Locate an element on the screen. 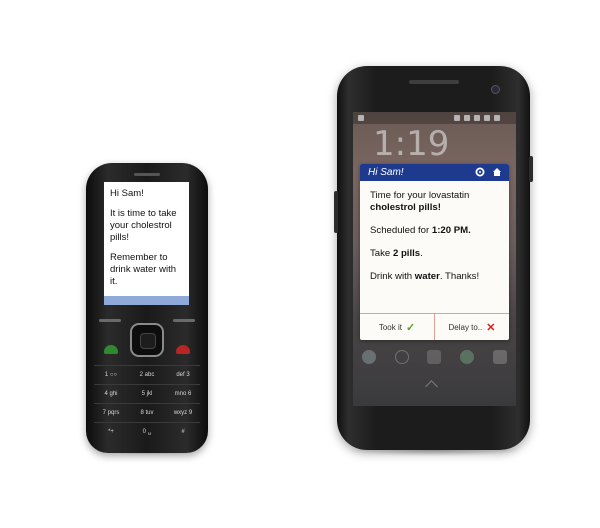  lock-icon is located at coordinates (434, 357).